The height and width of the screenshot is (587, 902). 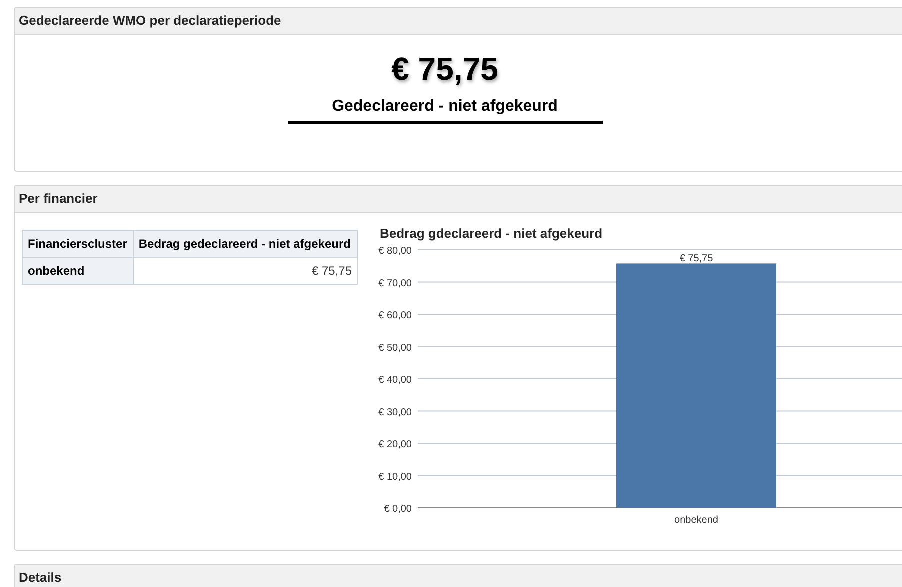 What do you see at coordinates (395, 477) in the screenshot?
I see `axis-label: € 10,00` at bounding box center [395, 477].